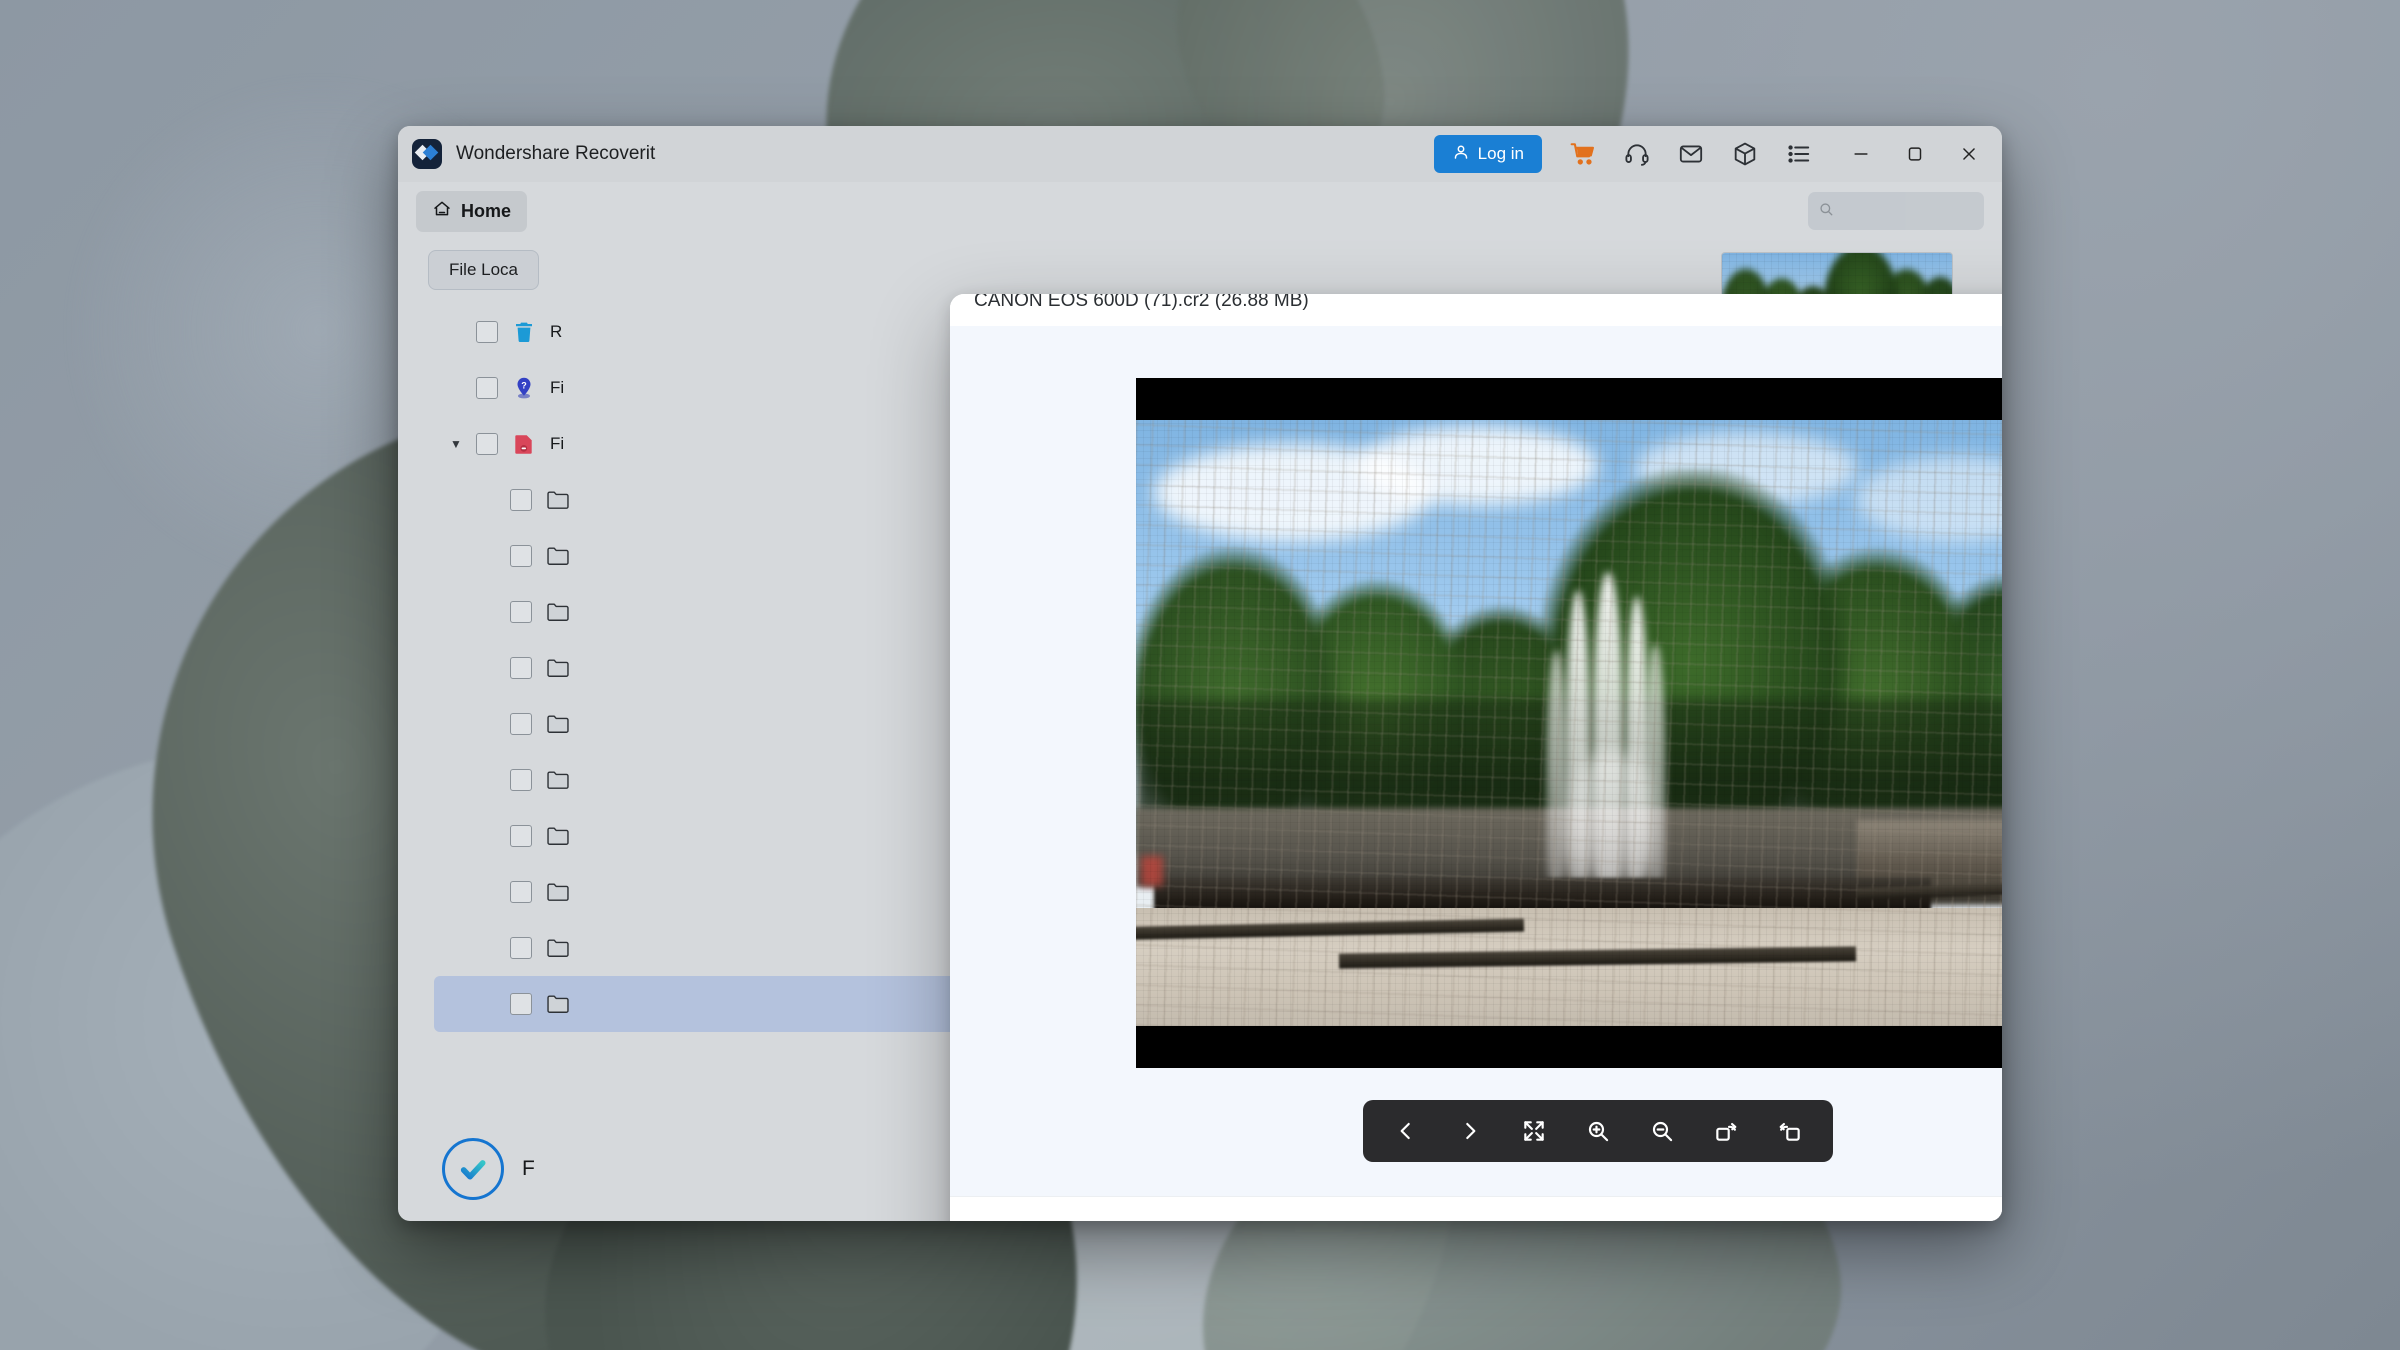  Describe the element at coordinates (456, 444) in the screenshot. I see `caret-expanded-icon: ▼` at that location.